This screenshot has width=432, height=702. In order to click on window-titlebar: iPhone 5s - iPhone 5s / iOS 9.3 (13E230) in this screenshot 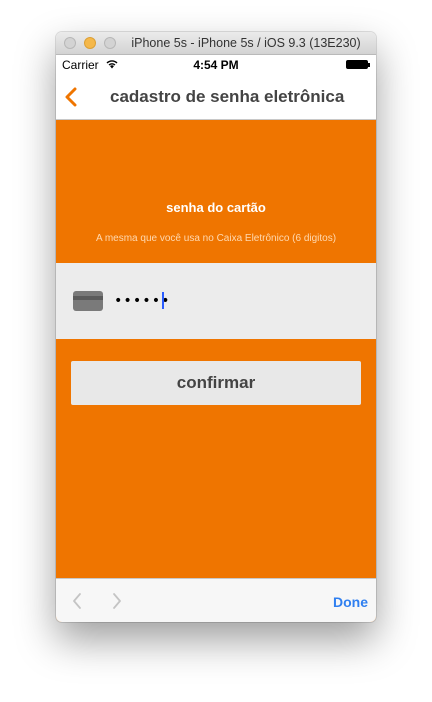, I will do `click(216, 43)`.